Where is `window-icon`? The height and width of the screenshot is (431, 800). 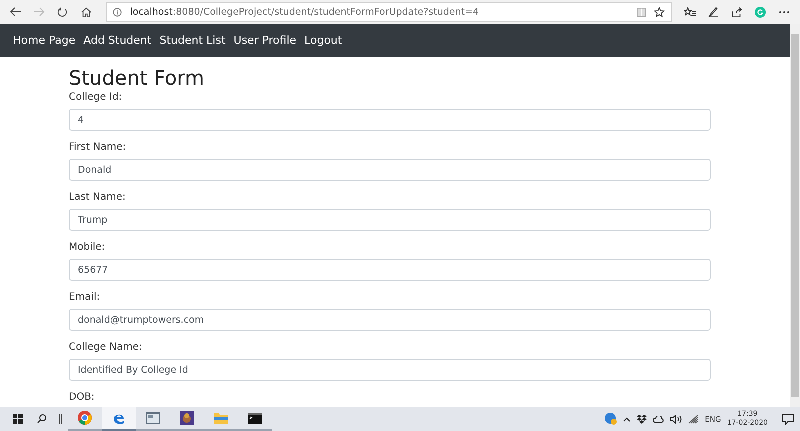 window-icon is located at coordinates (153, 418).